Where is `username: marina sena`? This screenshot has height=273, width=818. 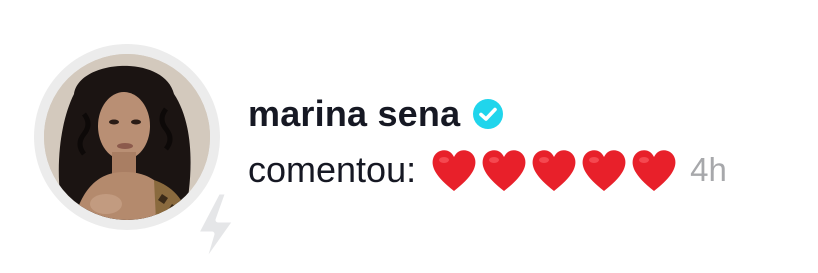 username: marina sena is located at coordinates (354, 114).